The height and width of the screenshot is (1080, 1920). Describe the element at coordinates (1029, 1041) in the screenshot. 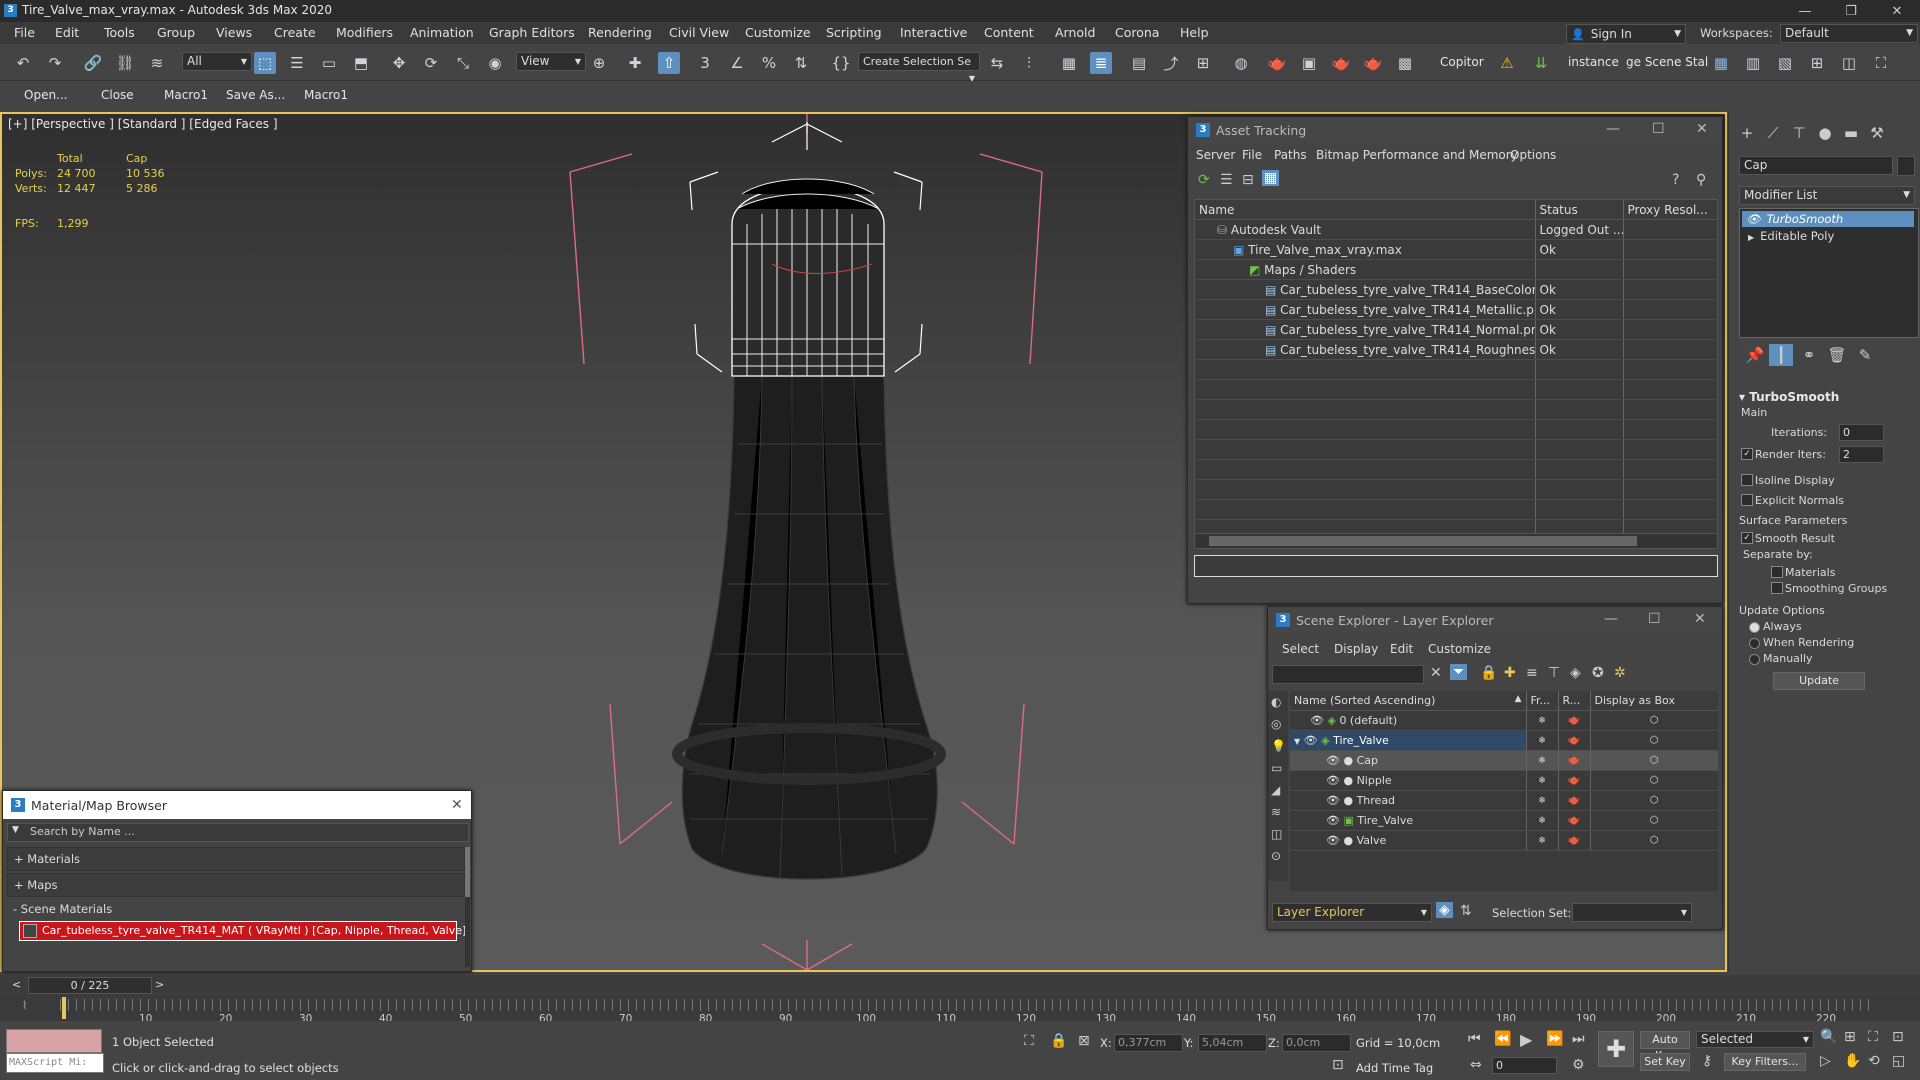

I see `isolate-selection-icon: ⛶` at that location.